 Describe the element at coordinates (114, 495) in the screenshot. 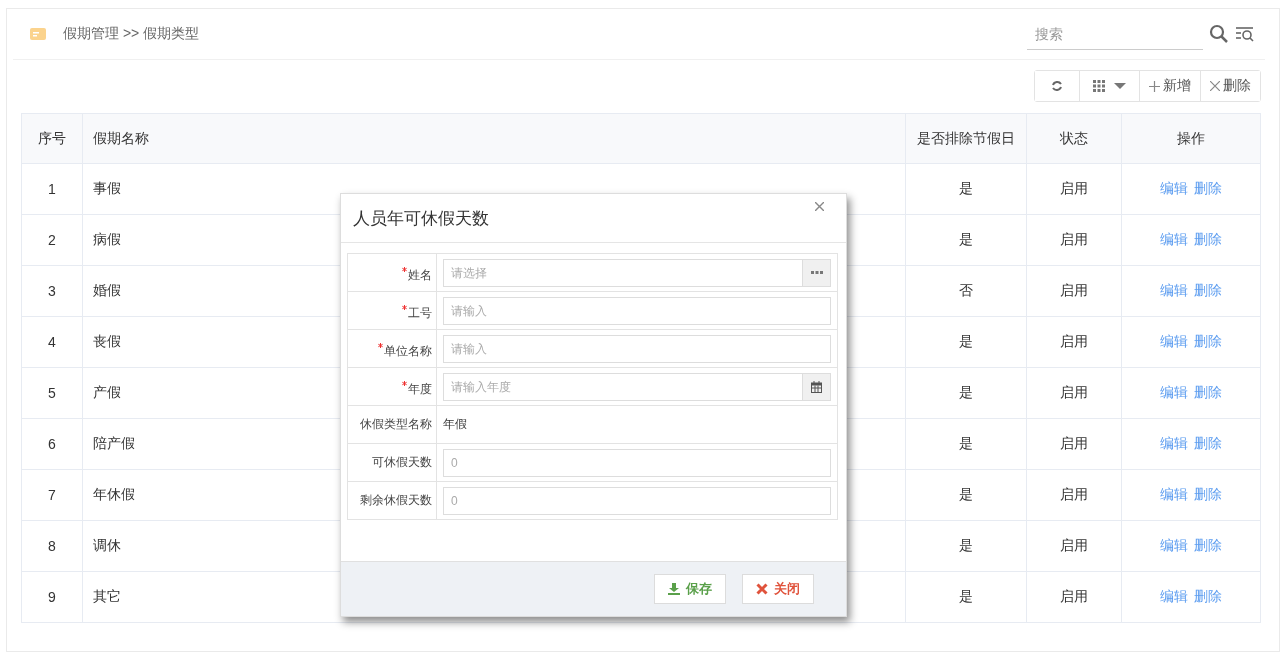

I see `vacation-name: 年休假` at that location.